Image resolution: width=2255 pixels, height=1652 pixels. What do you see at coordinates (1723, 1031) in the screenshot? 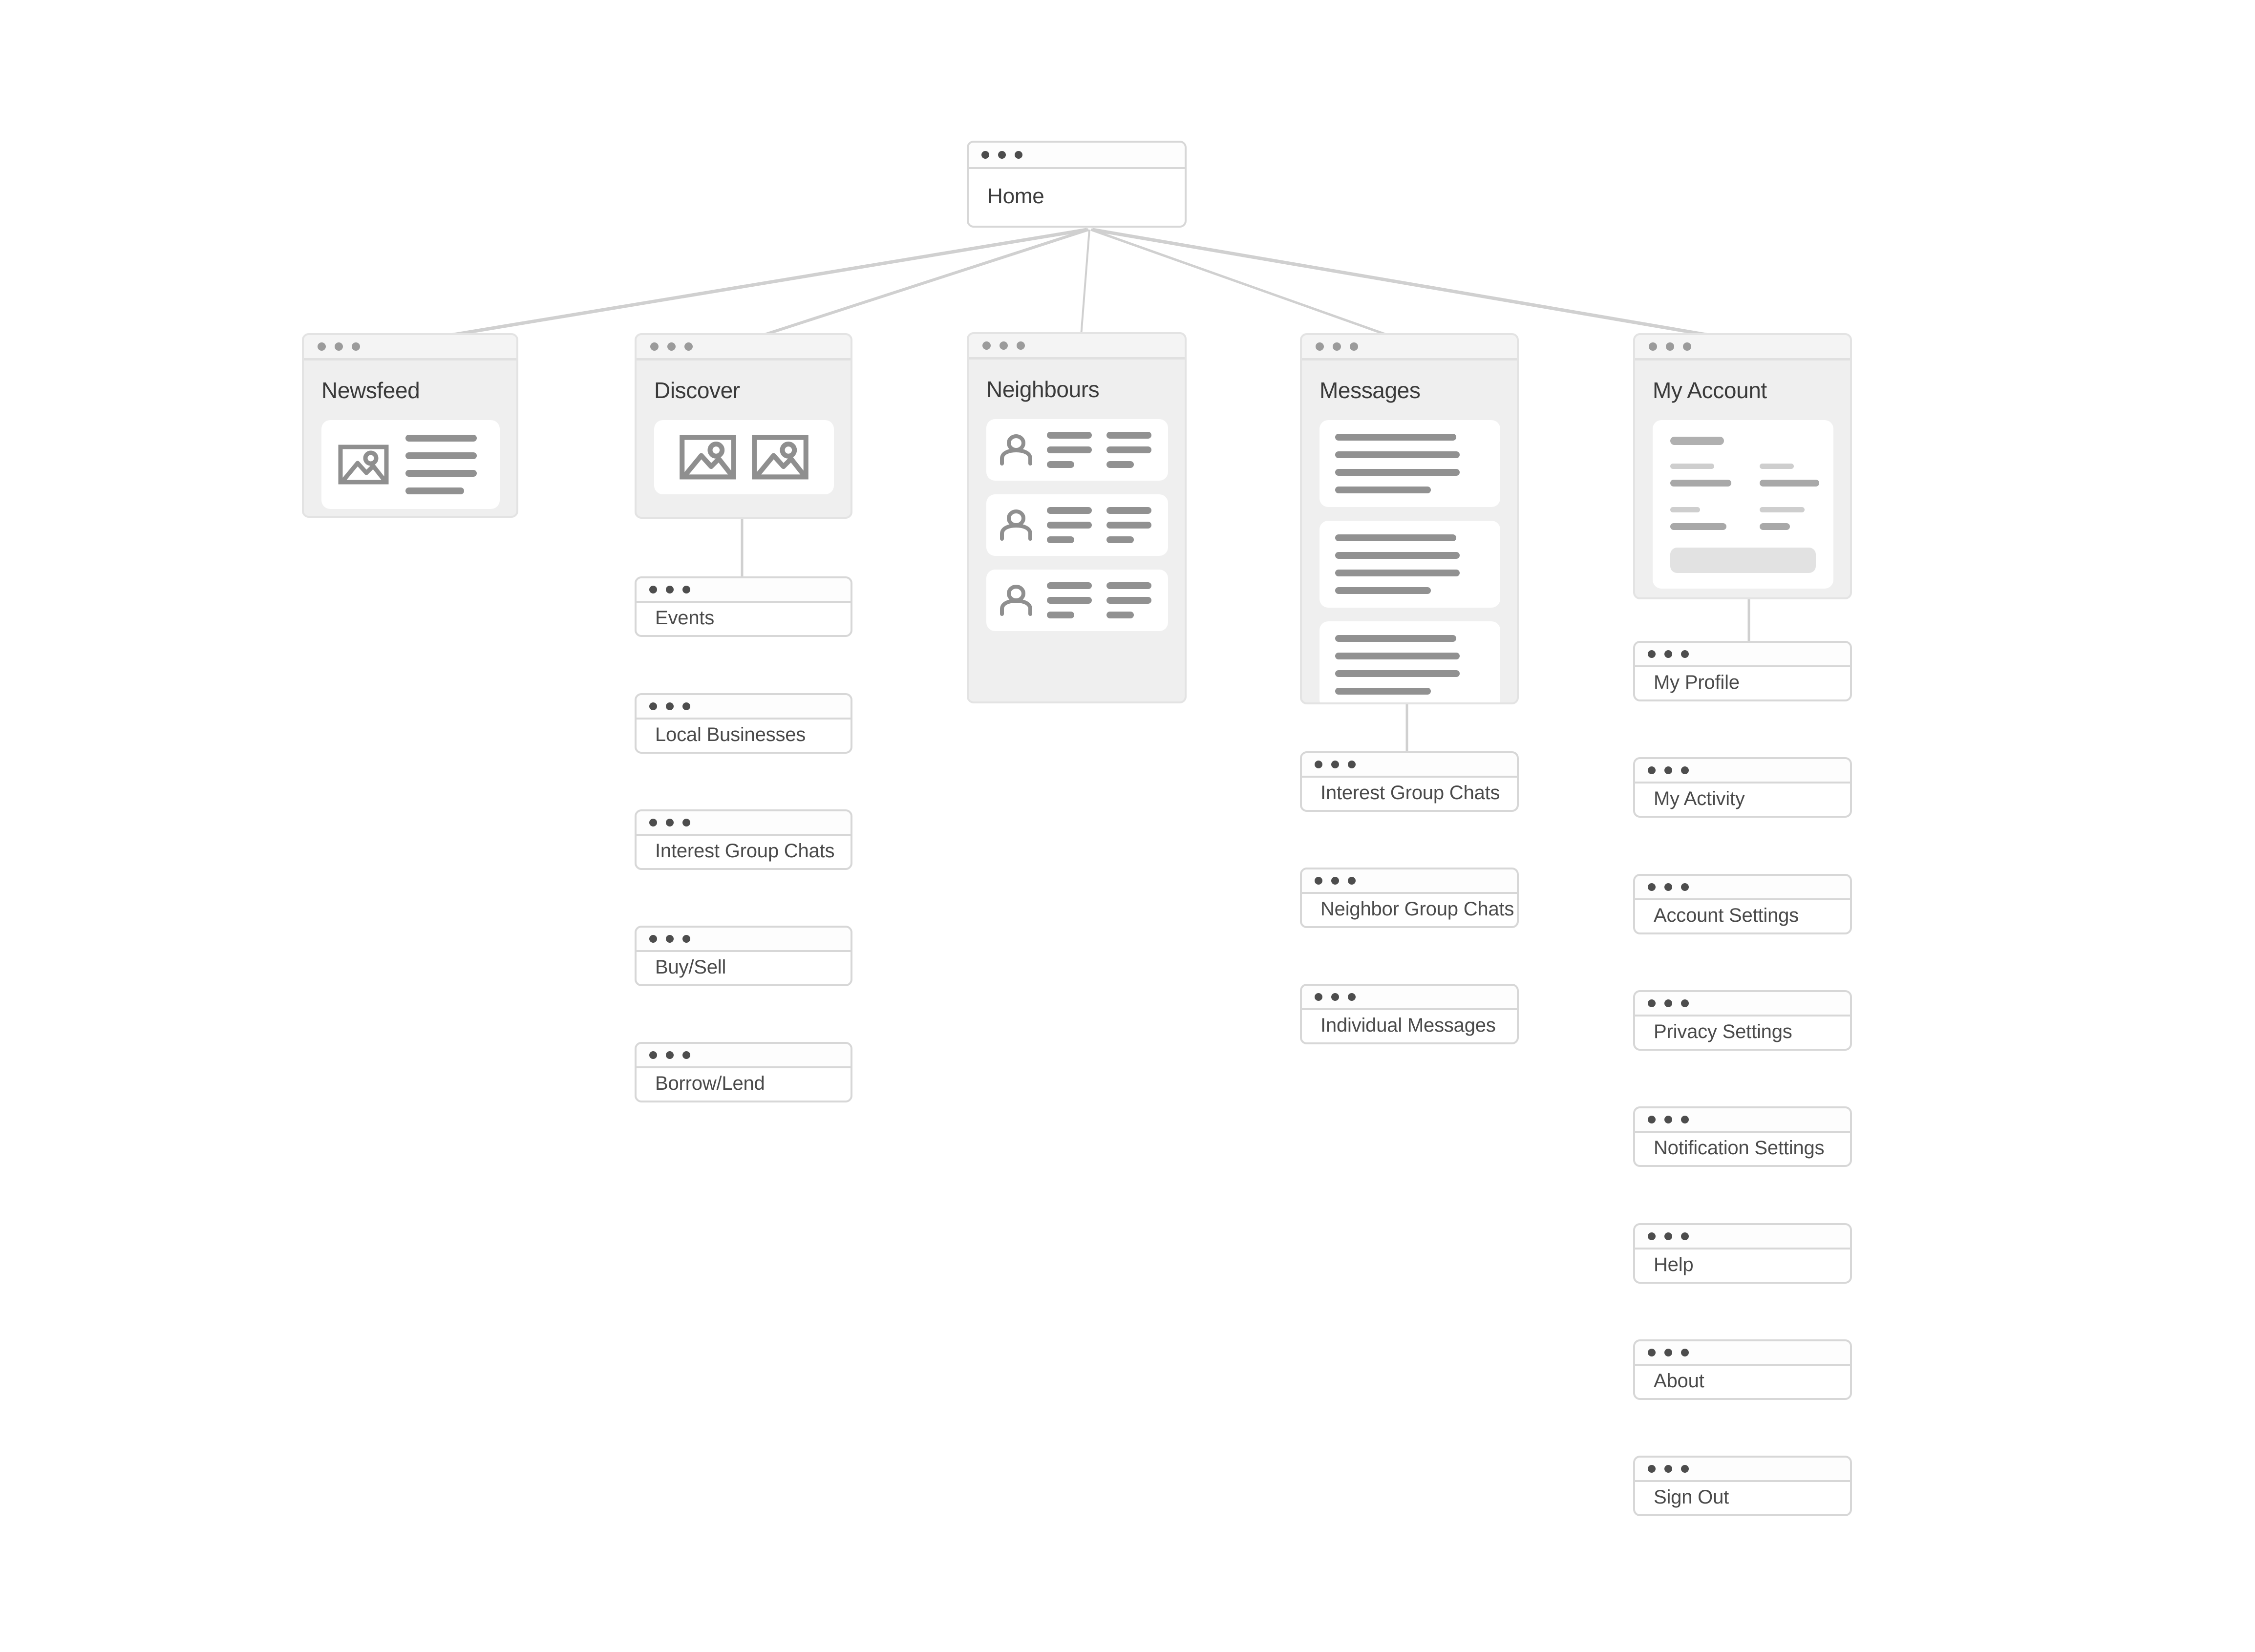
I see `node-privacy-settings-label: Privacy Settings` at bounding box center [1723, 1031].